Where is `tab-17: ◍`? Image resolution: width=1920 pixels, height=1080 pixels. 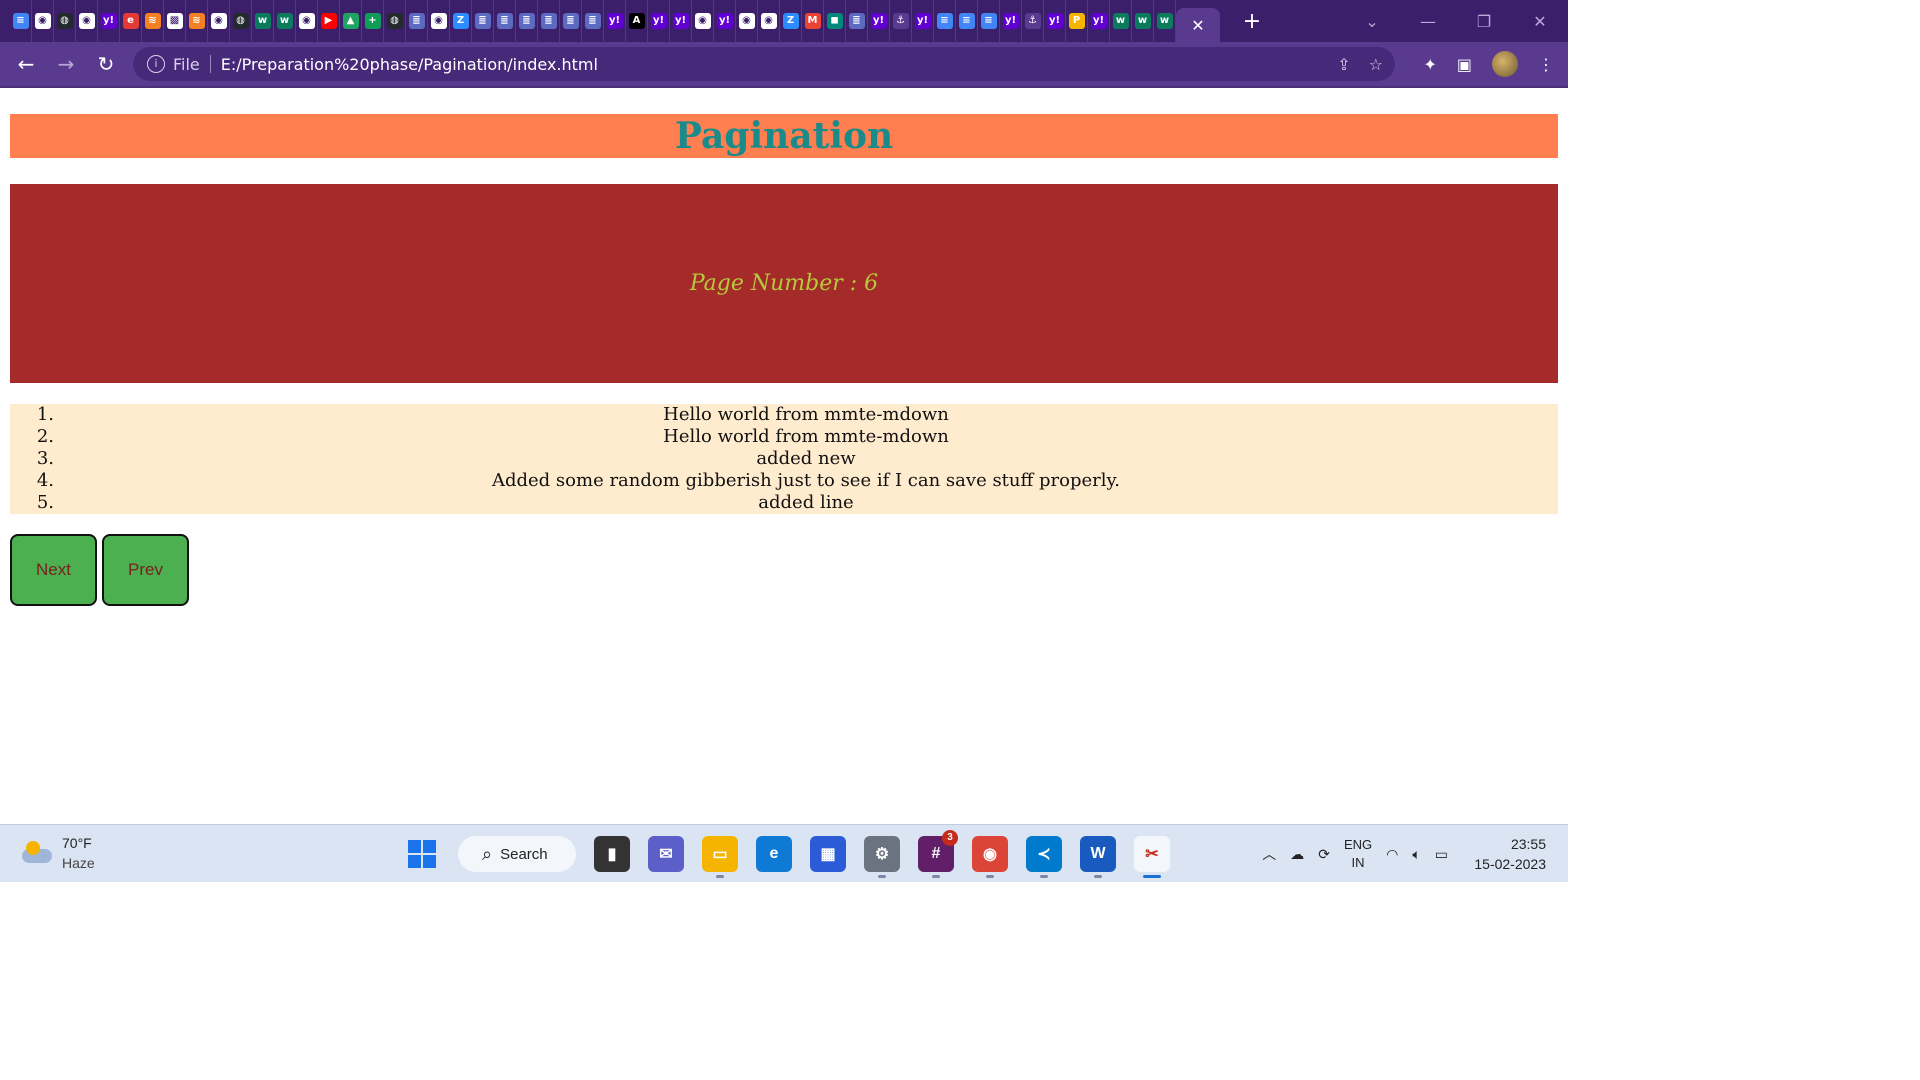 tab-17: ◍ is located at coordinates (395, 21).